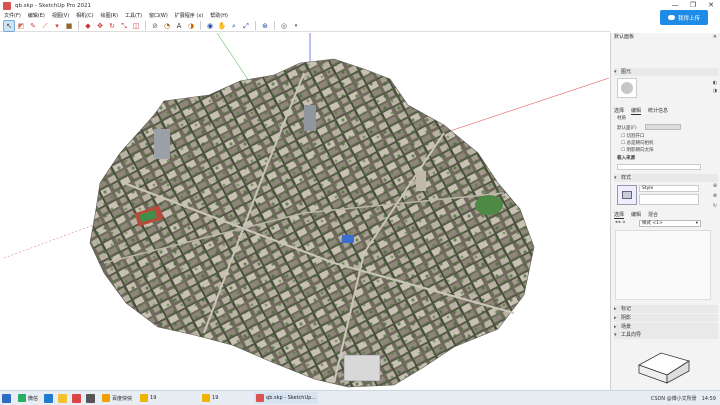 The image size is (720, 405). Describe the element at coordinates (222, 26) in the screenshot. I see `pan-icon: ✋` at that location.